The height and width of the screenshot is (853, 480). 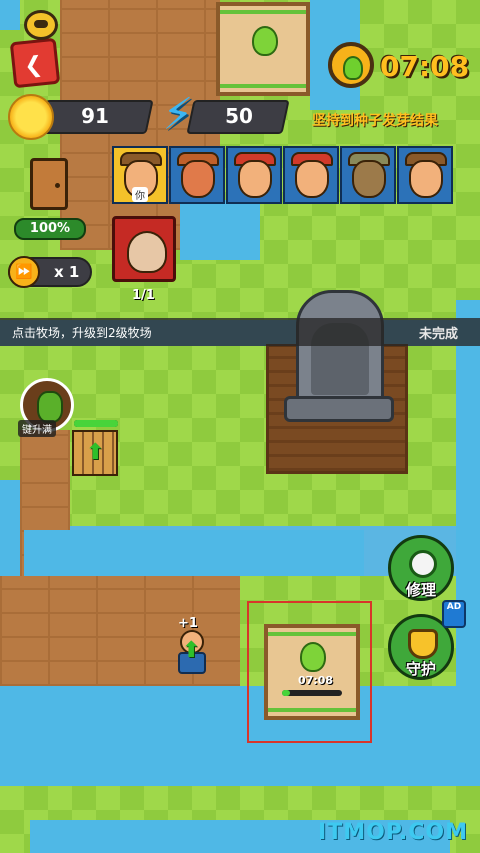 I want to click on back-button: ❮, so click(x=35, y=63).